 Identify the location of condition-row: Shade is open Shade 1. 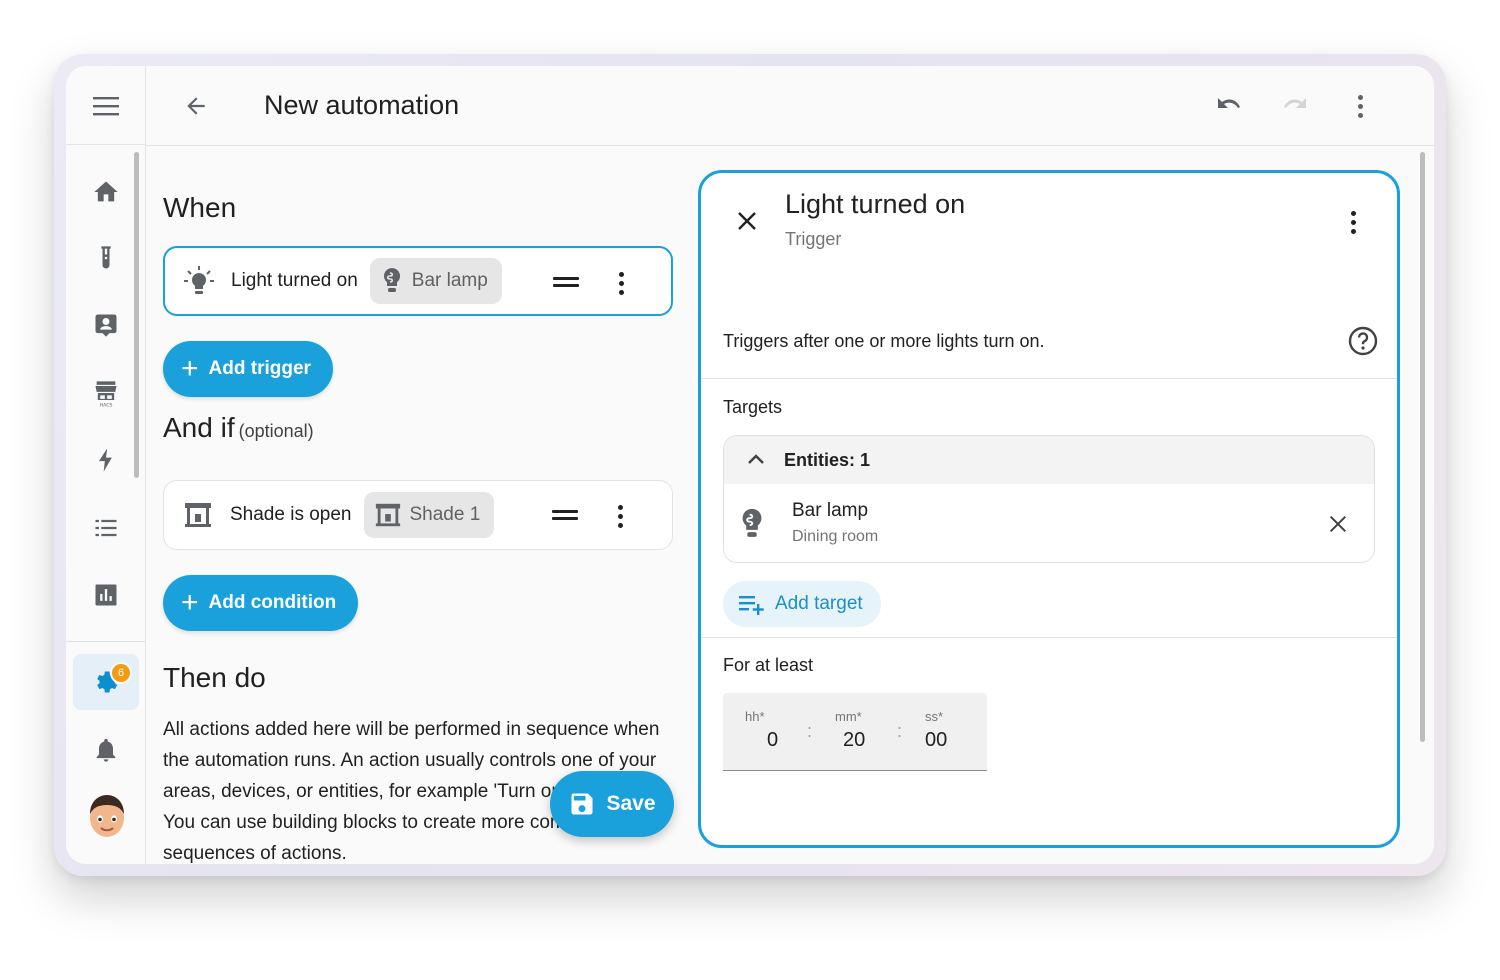
(418, 515).